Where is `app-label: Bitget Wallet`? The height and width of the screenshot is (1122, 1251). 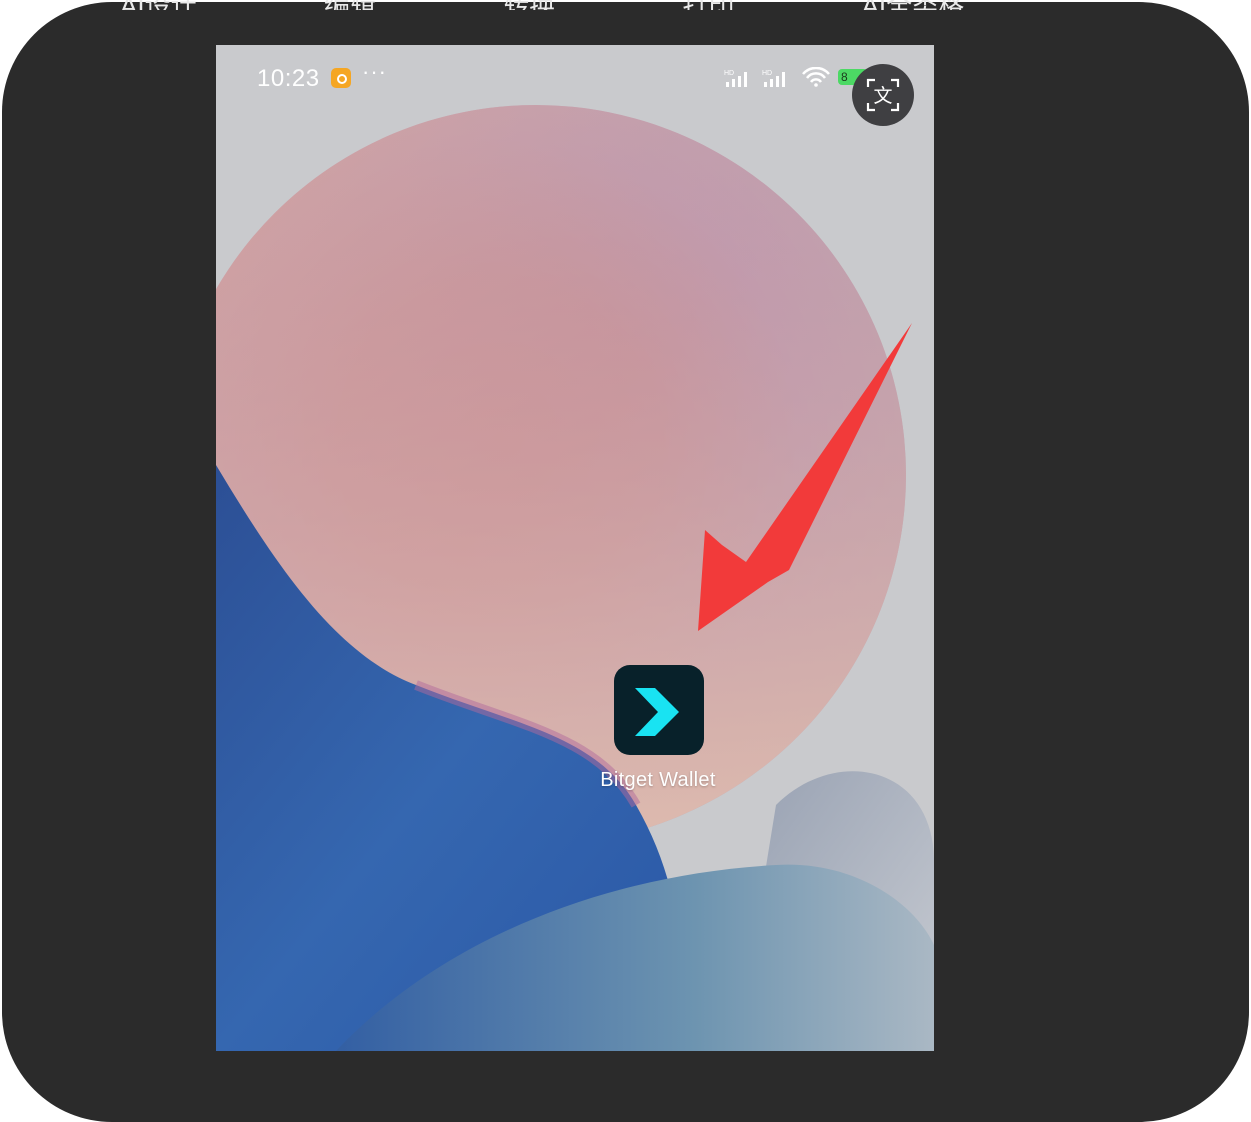 app-label: Bitget Wallet is located at coordinates (658, 780).